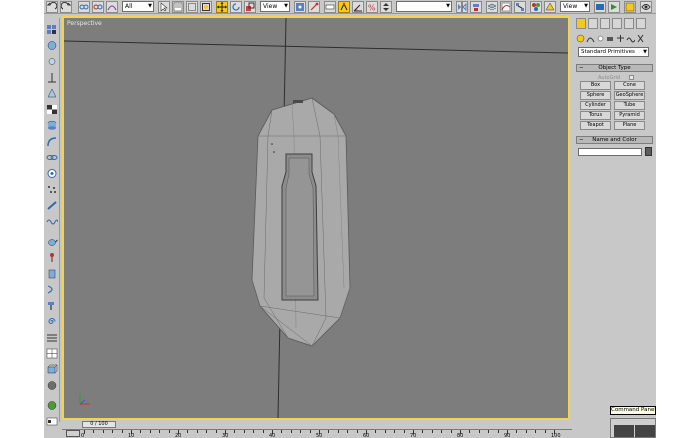  I want to click on active-shade-icon, so click(646, 7).